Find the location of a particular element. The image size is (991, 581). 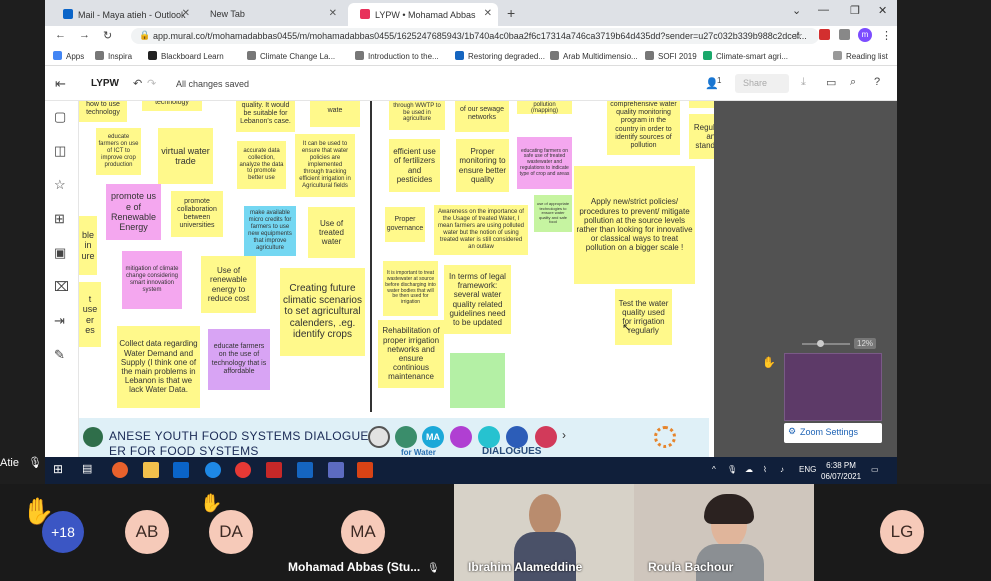

reaction-blue-icon is located at coordinates (517, 437).